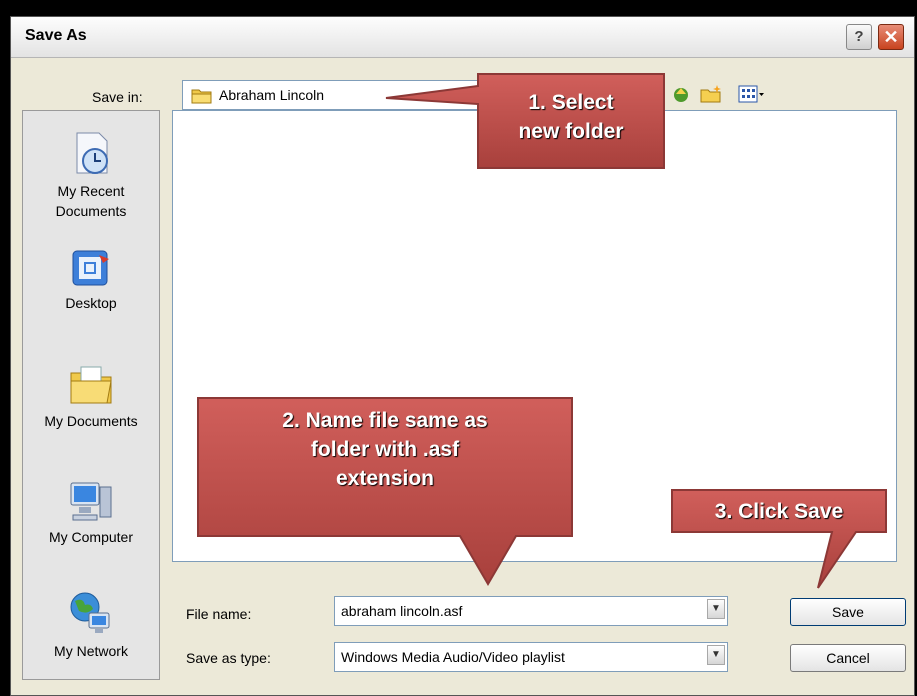 The image size is (917, 696). What do you see at coordinates (385, 478) in the screenshot?
I see `callout-line: extension` at bounding box center [385, 478].